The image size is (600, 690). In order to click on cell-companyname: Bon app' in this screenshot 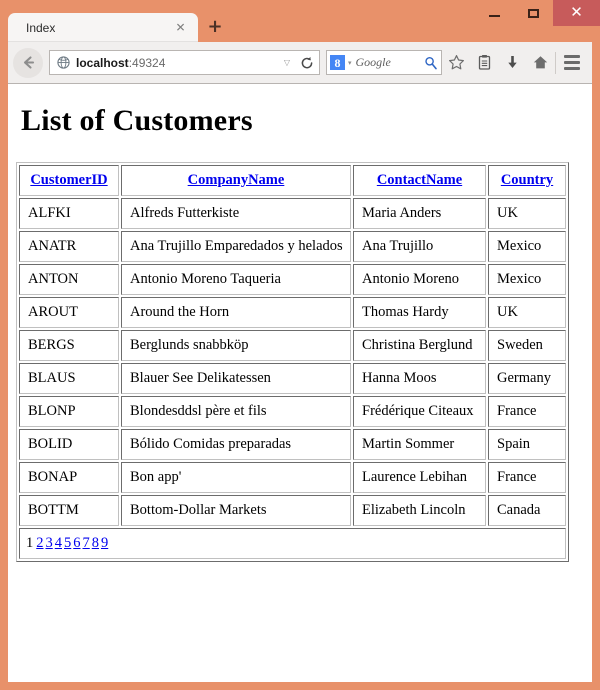, I will do `click(236, 477)`.